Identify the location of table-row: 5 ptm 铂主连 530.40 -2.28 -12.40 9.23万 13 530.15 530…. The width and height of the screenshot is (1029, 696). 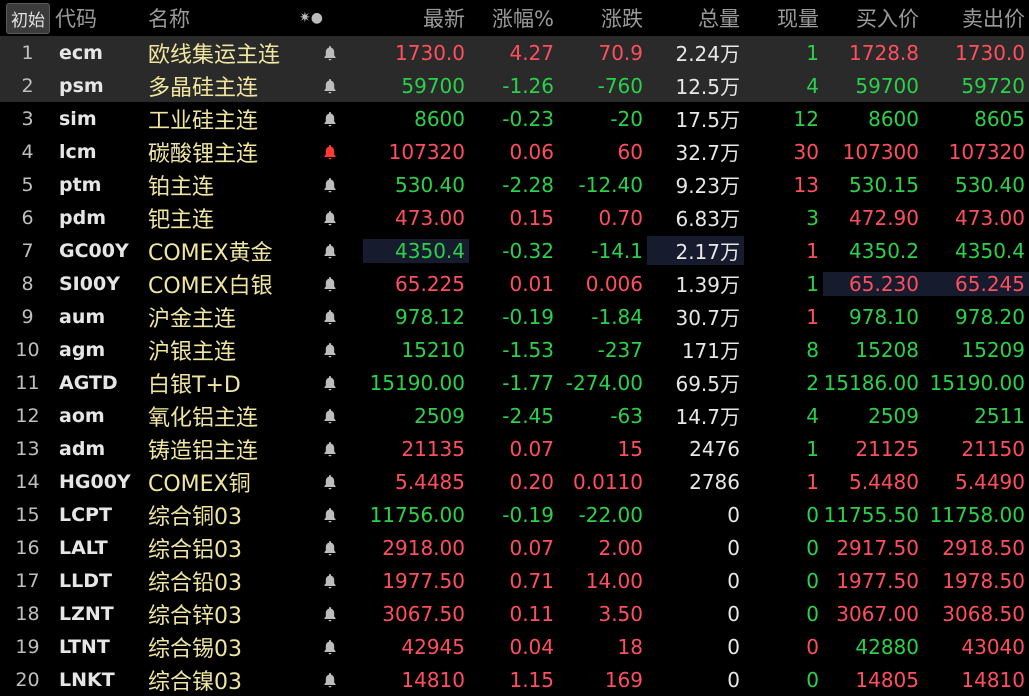
(514, 184).